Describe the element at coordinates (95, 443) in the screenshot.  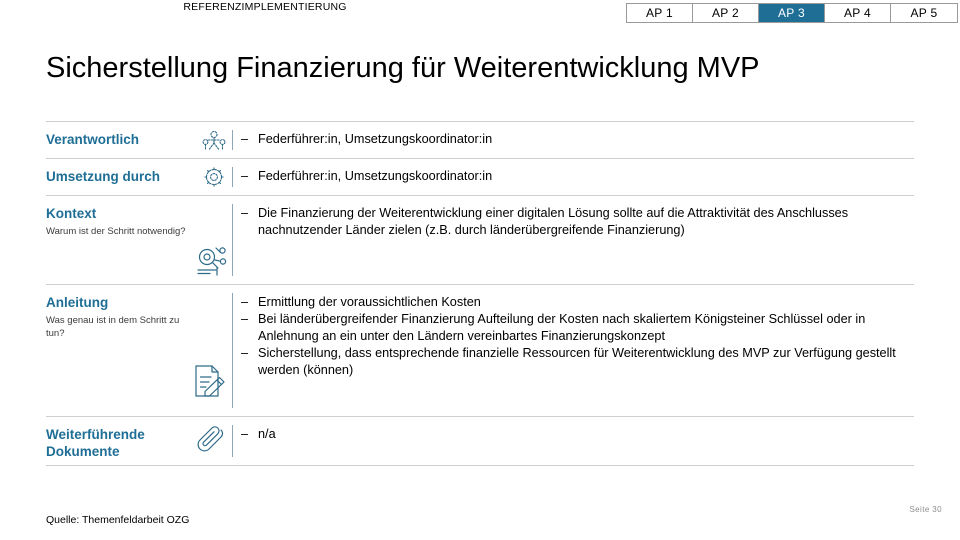
I see `row-heading: Weiterführende Dokumente` at that location.